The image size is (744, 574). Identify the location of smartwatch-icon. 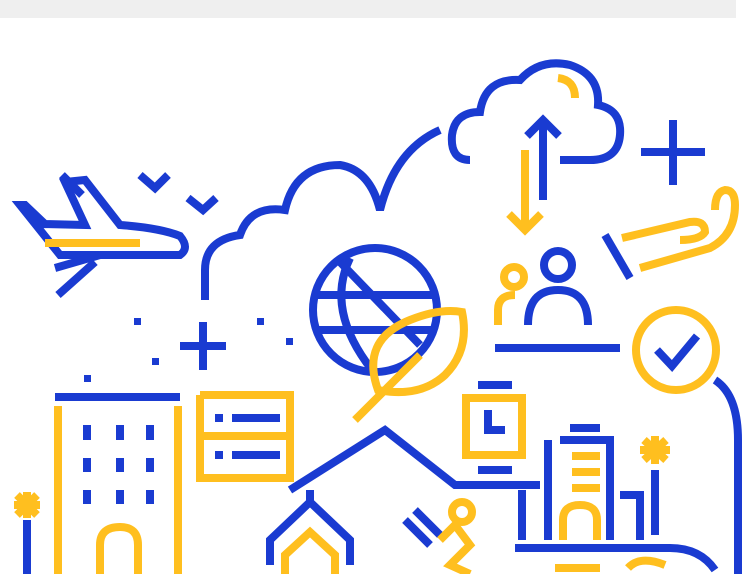
(494, 427).